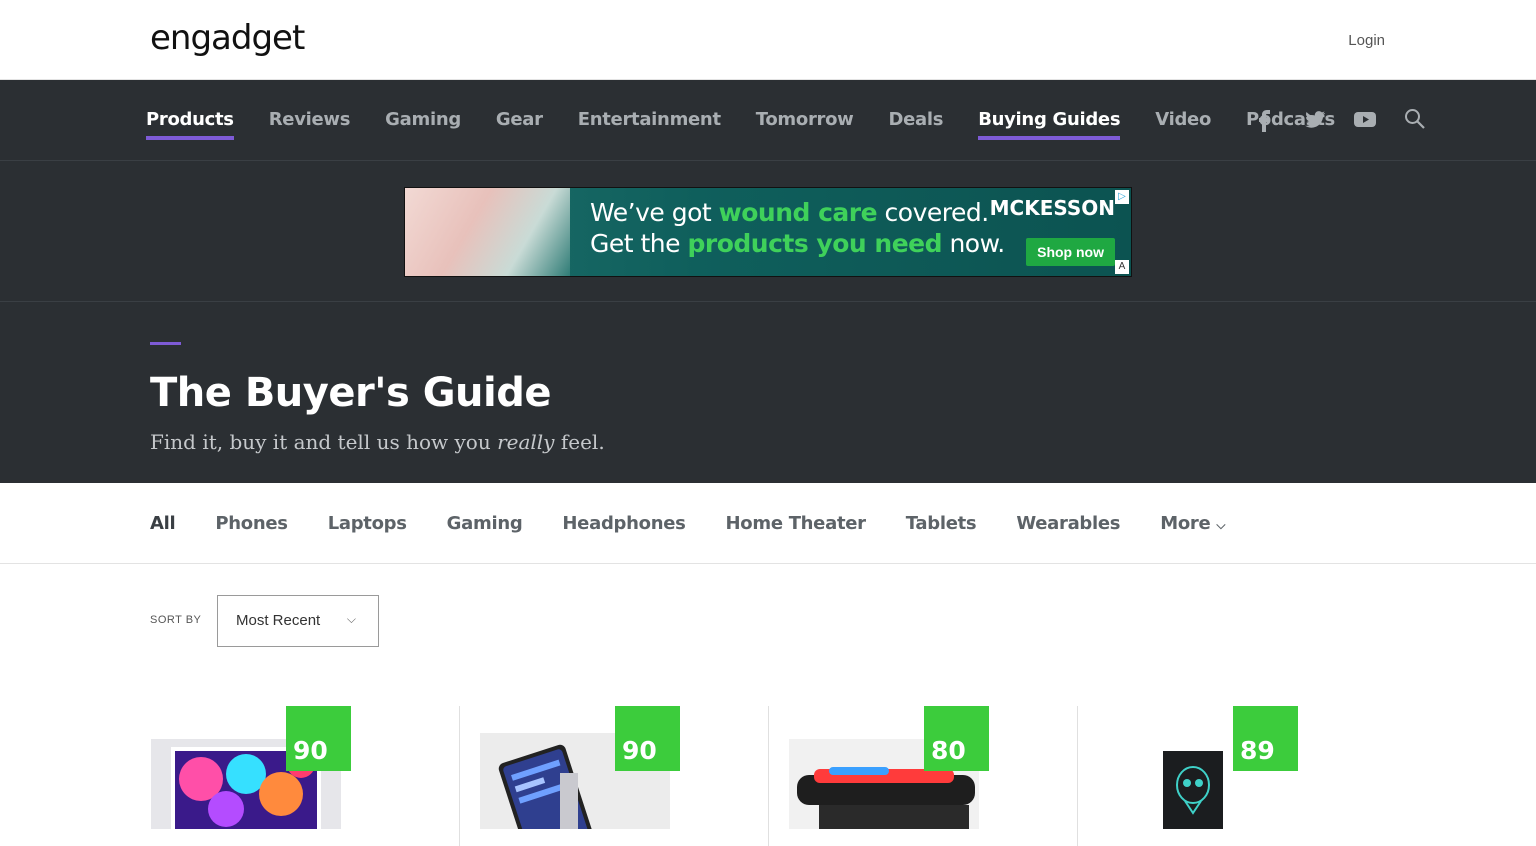  Describe the element at coordinates (519, 120) in the screenshot. I see `nav-item-gear: Gear` at that location.